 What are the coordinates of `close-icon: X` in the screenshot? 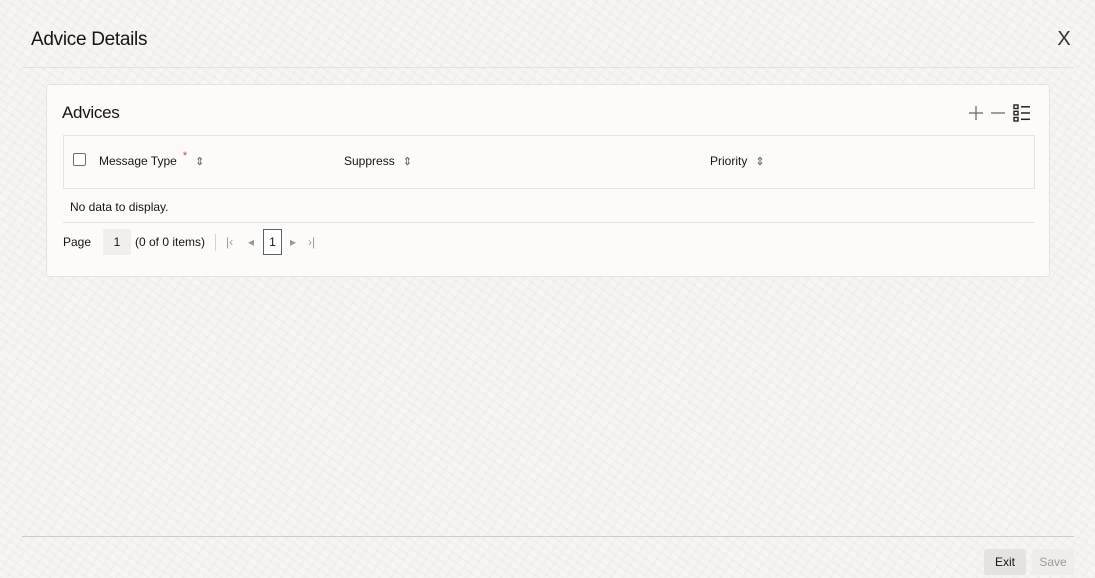 It's located at (1064, 39).